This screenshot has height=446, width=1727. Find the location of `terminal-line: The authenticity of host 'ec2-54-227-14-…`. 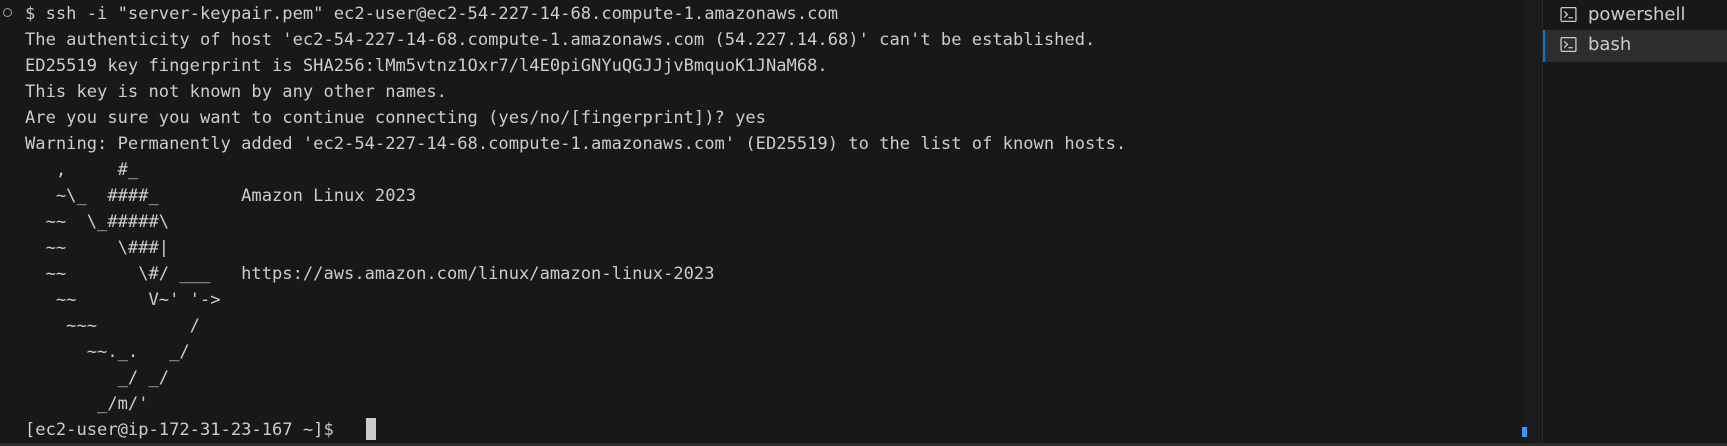

terminal-line: The authenticity of host 'ec2-54-227-14-… is located at coordinates (560, 40).